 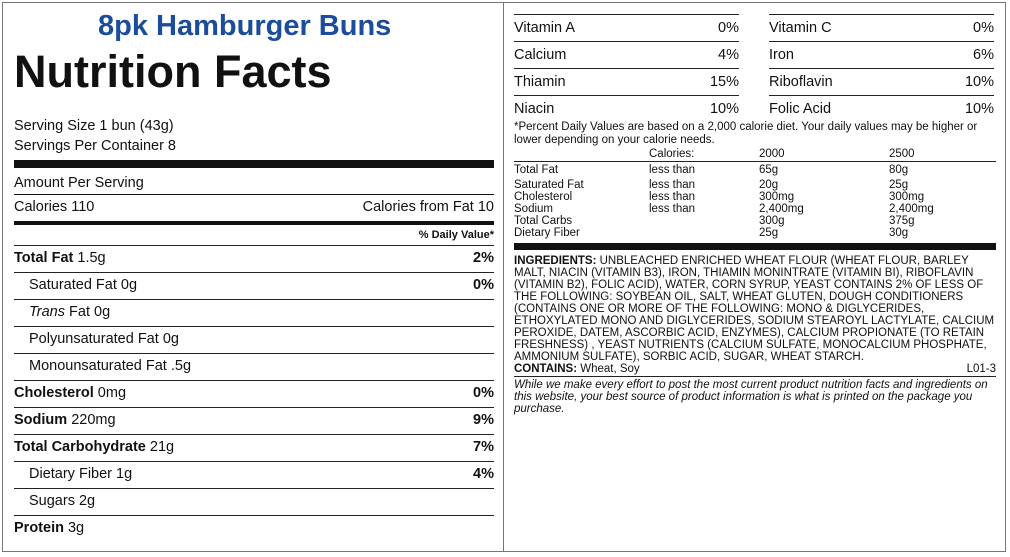 I want to click on nutrient-amount: 3g, so click(x=76, y=528).